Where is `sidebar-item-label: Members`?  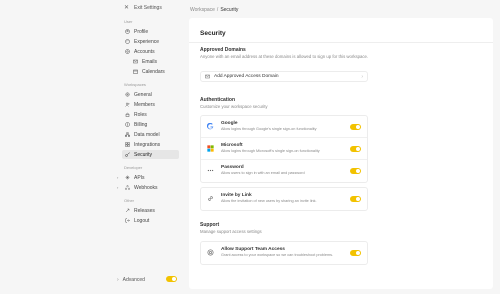 sidebar-item-label: Members is located at coordinates (144, 104).